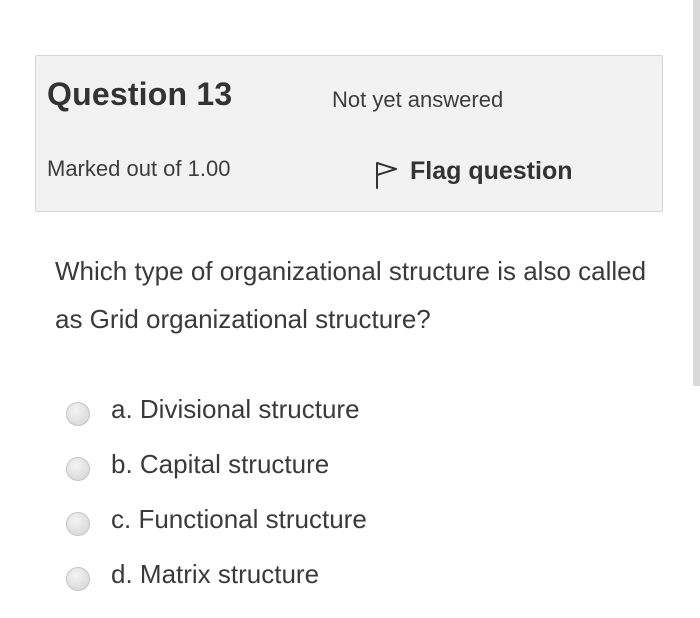 The height and width of the screenshot is (618, 700). Describe the element at coordinates (491, 170) in the screenshot. I see `flag-question-label: Flag question` at that location.